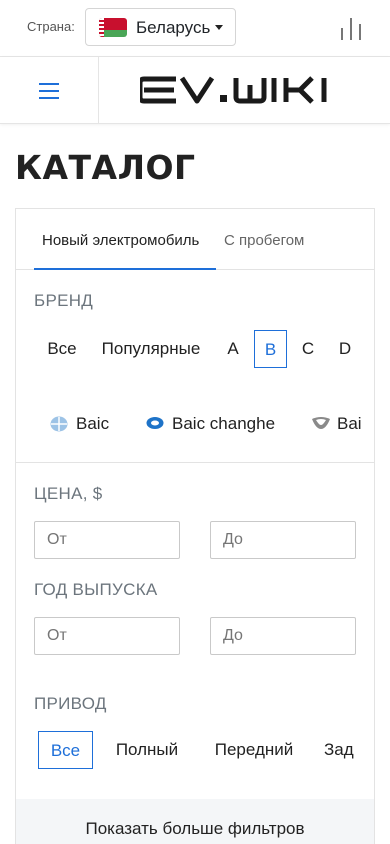 The image size is (390, 844). I want to click on price-from-input, so click(107, 540).